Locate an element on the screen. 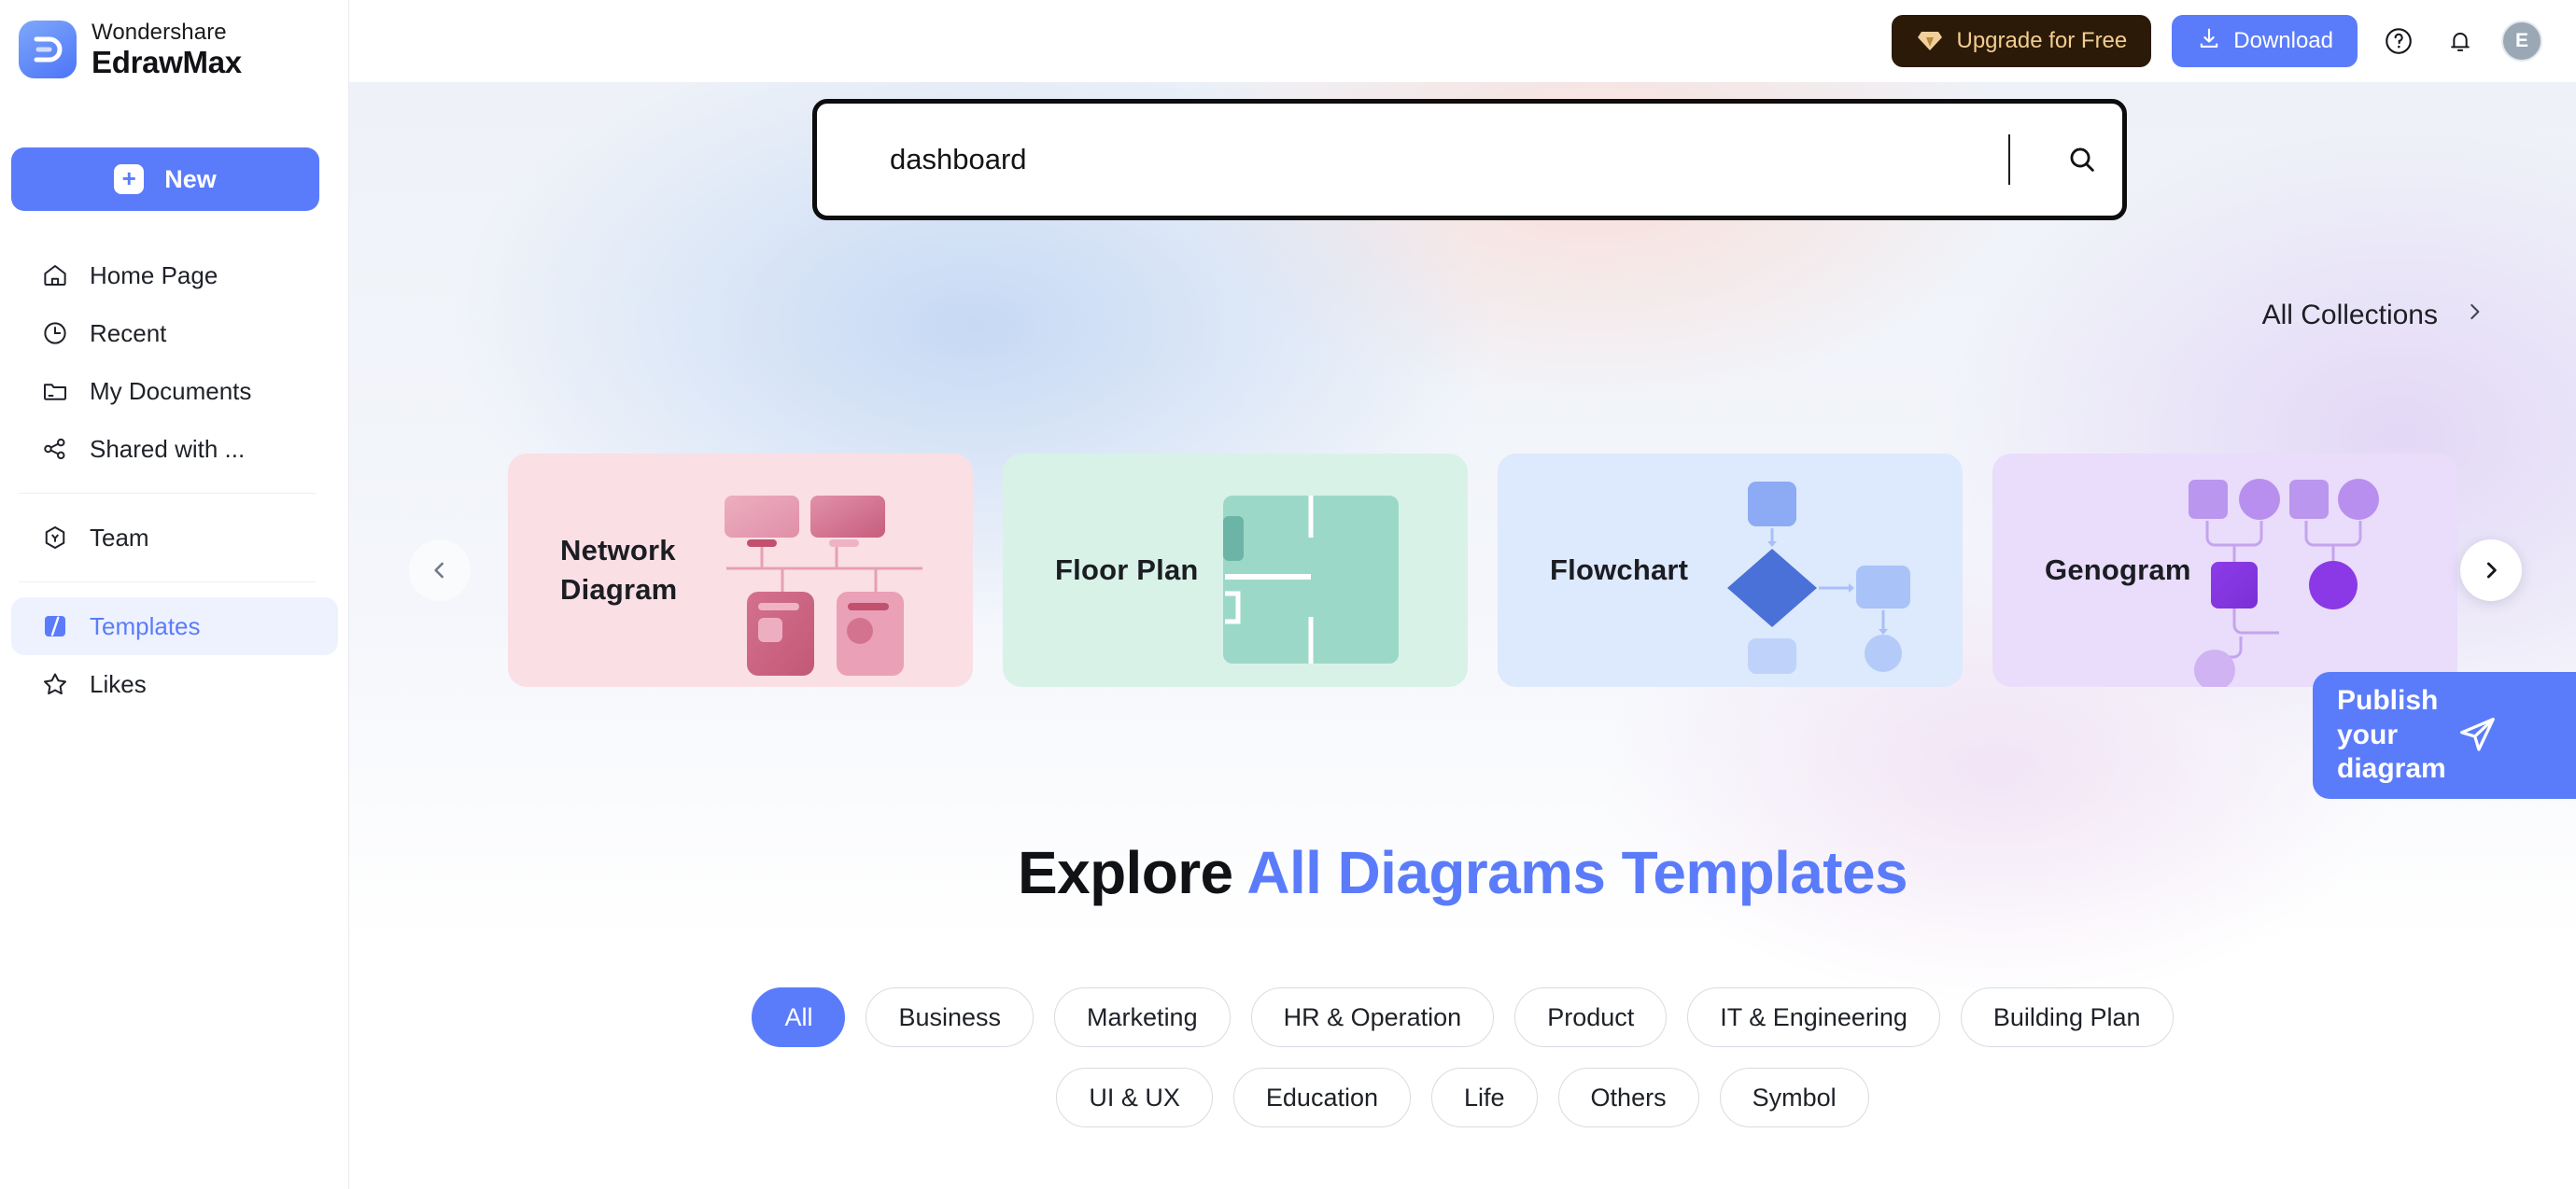  new-button: + New is located at coordinates (165, 179).